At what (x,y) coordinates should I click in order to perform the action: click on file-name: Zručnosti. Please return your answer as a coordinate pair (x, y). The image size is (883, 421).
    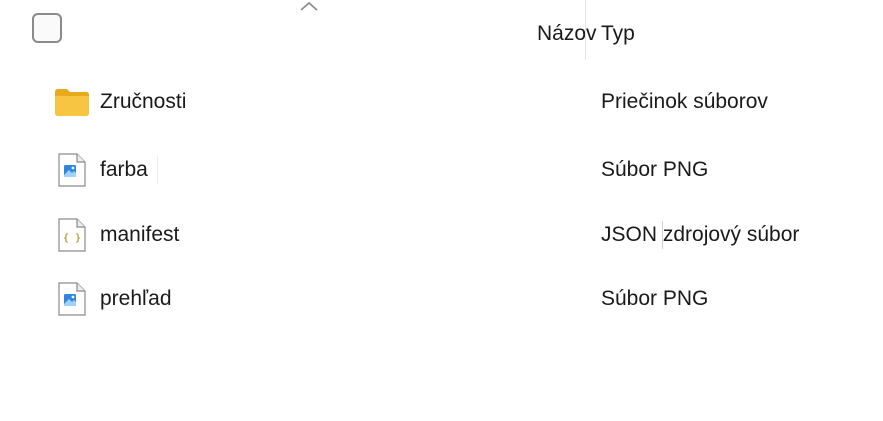
    Looking at the image, I should click on (143, 101).